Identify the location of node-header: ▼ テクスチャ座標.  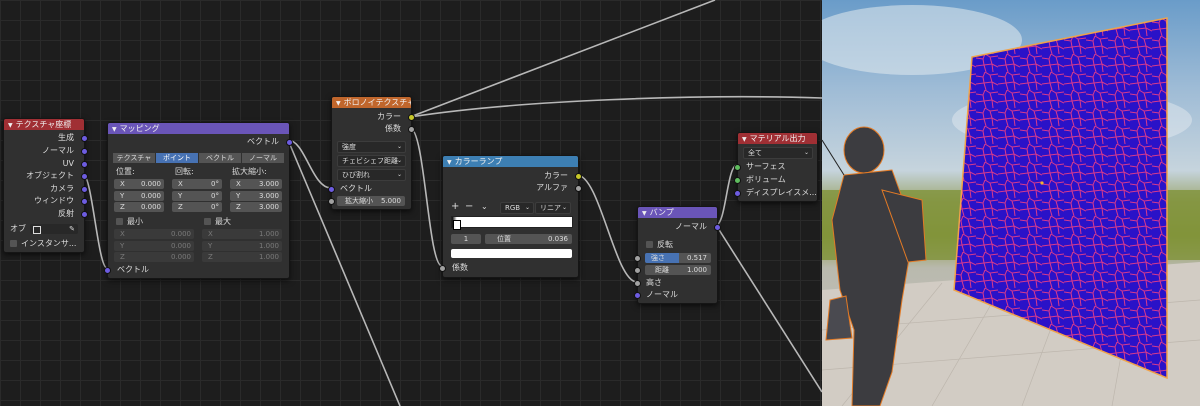
(44, 124).